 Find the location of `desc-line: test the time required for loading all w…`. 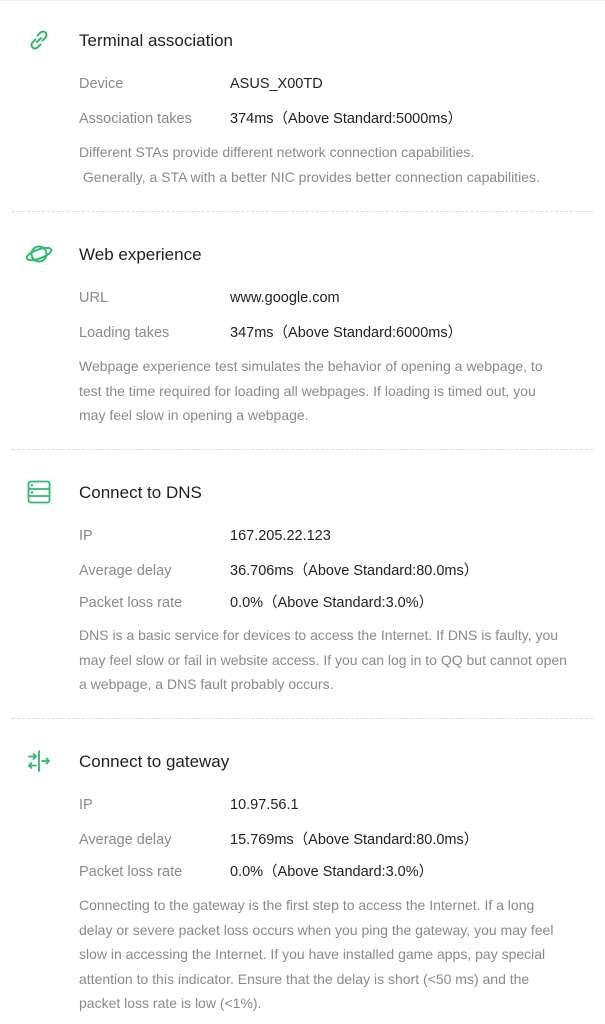

desc-line: test the time required for loading all w… is located at coordinates (307, 390).